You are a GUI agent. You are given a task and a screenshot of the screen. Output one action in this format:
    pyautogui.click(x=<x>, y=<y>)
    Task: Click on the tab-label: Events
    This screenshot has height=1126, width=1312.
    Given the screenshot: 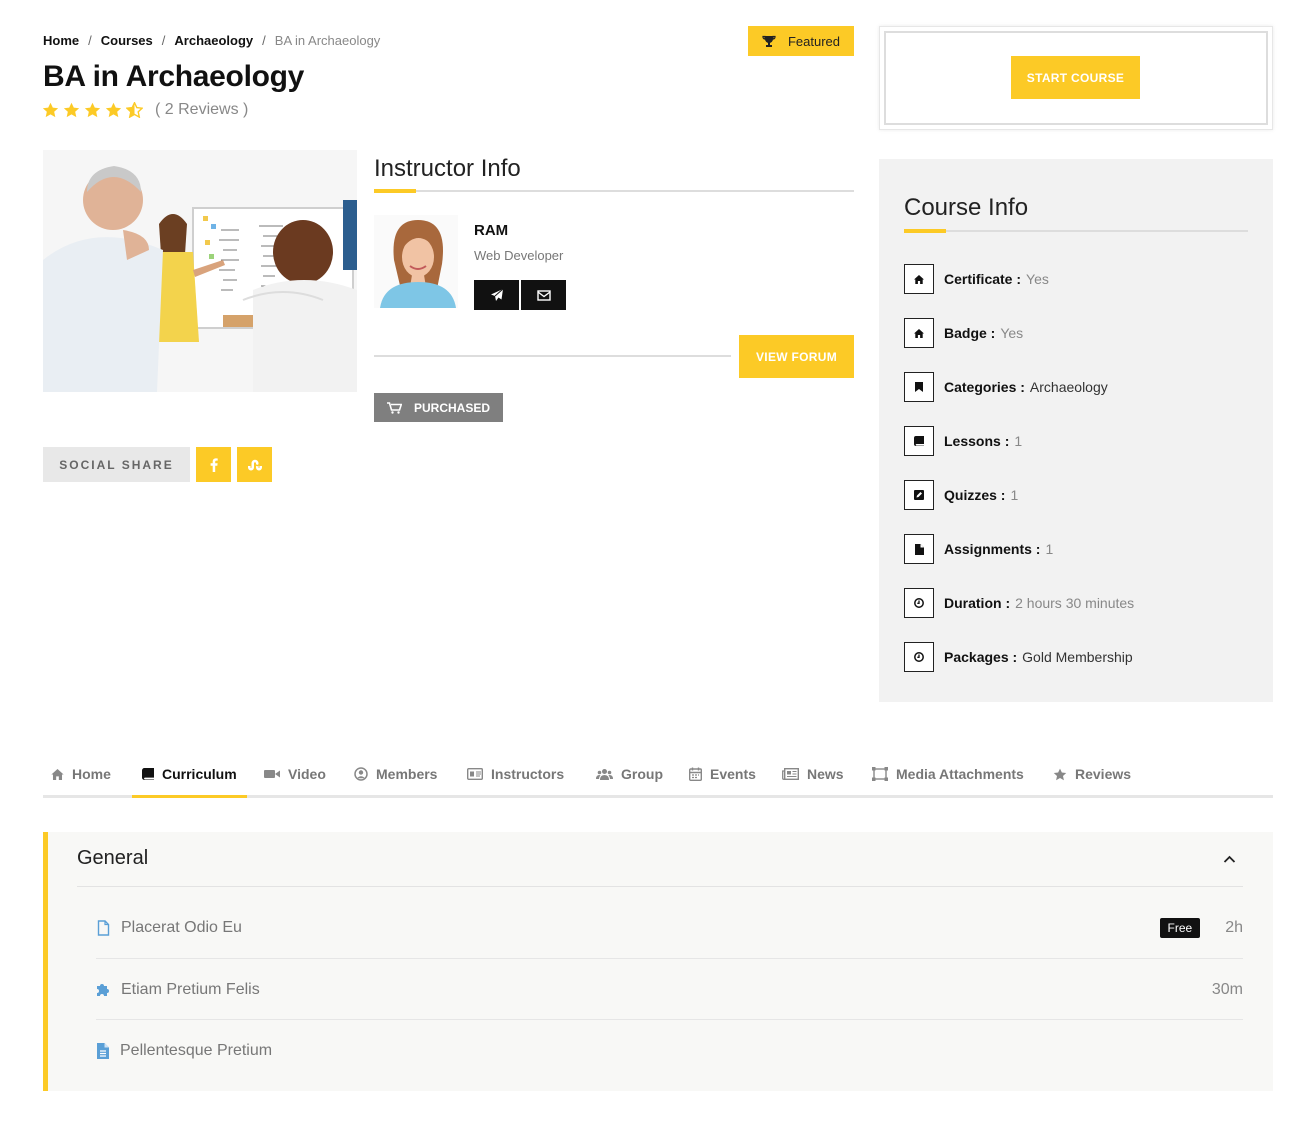 What is the action you would take?
    pyautogui.click(x=733, y=774)
    